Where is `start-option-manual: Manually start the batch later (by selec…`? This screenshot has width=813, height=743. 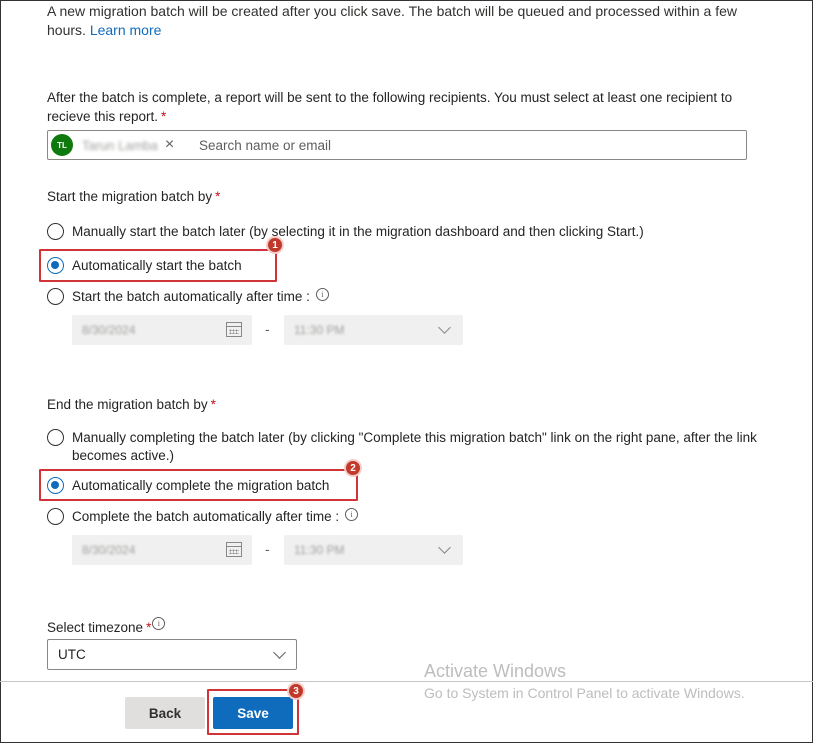
start-option-manual: Manually start the batch later (by selec… is located at coordinates (417, 232).